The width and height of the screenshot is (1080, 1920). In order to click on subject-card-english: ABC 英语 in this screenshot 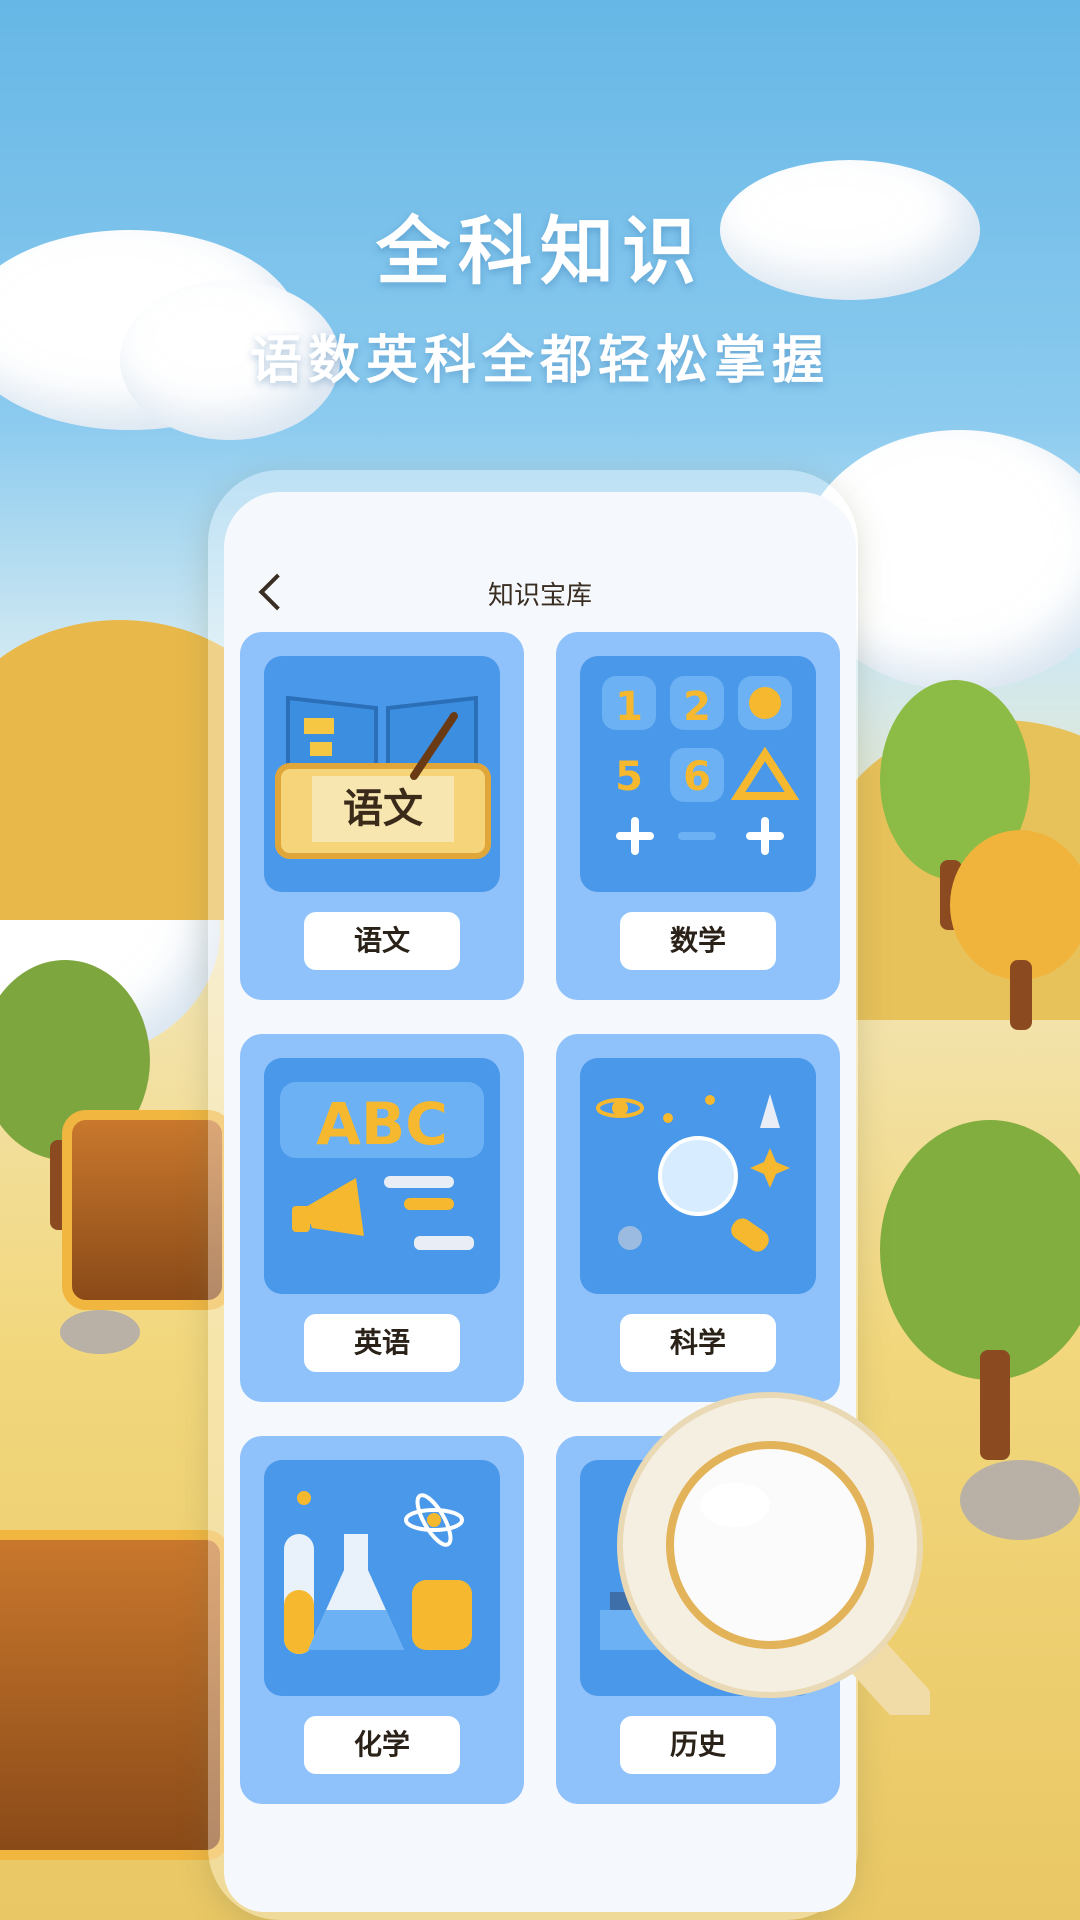, I will do `click(382, 1218)`.